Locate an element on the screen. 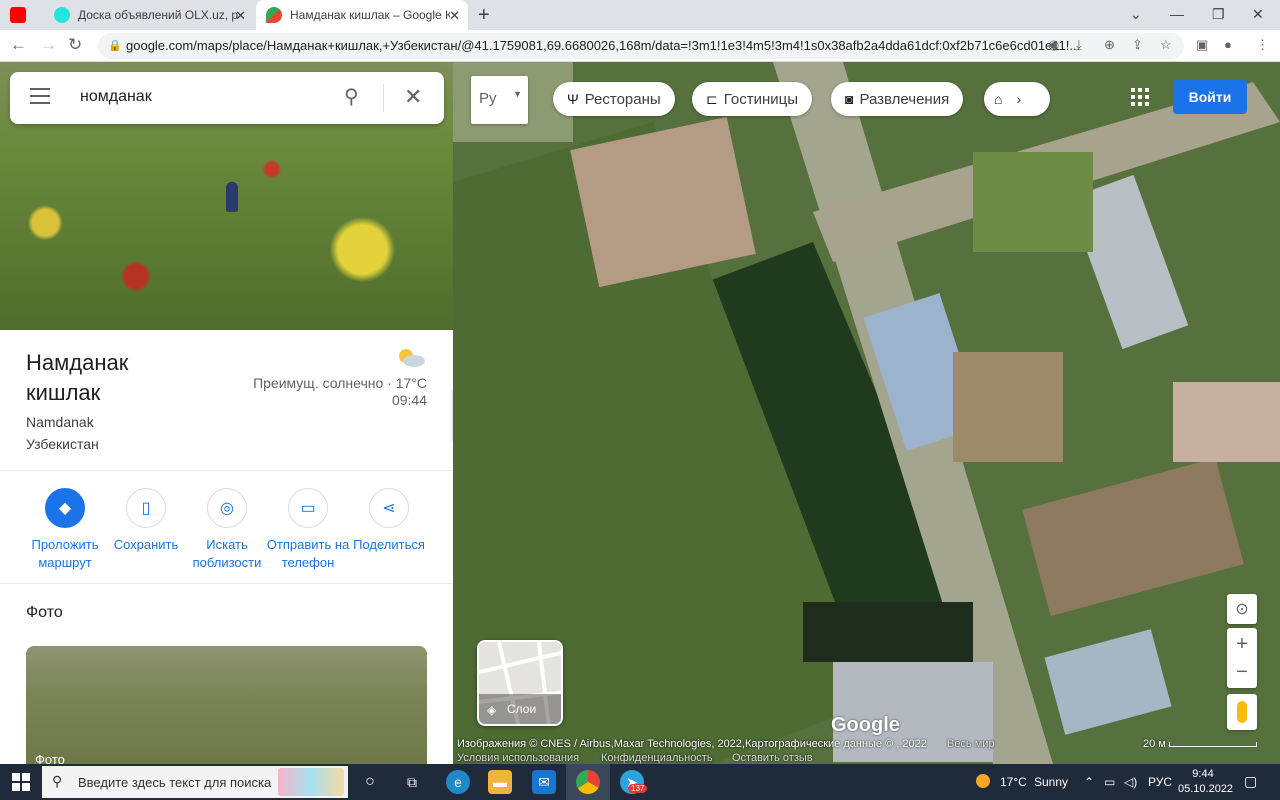 The width and height of the screenshot is (1280, 800). world-link: Весь мир is located at coordinates (971, 744).